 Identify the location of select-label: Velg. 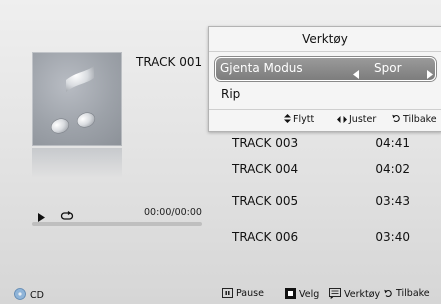
(309, 294).